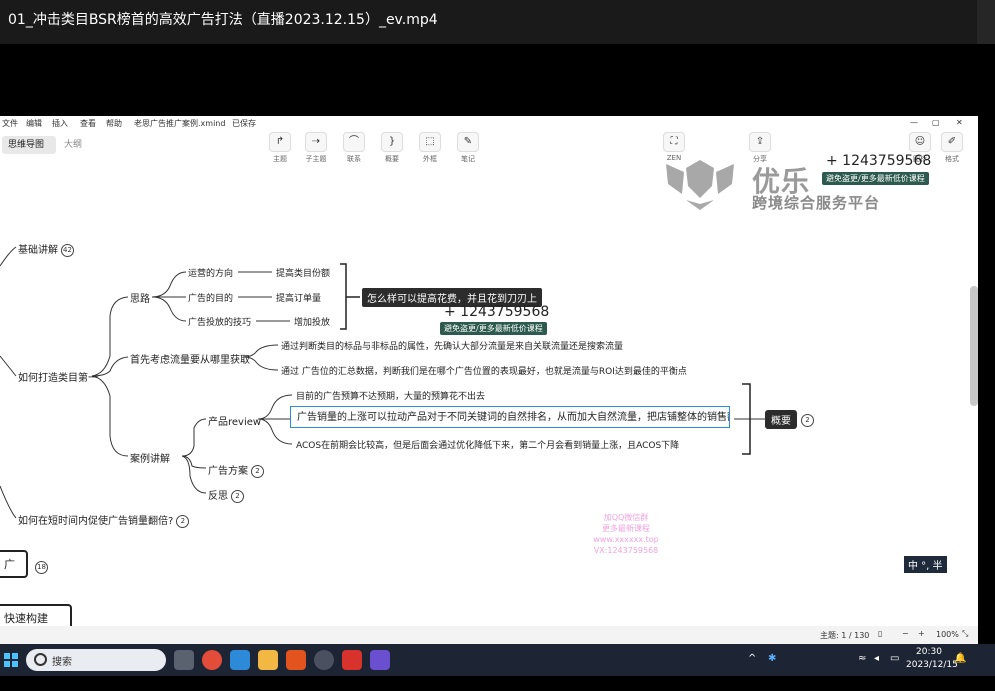 This screenshot has width=995, height=691. What do you see at coordinates (974, 346) in the screenshot?
I see `vertical-scrollbar` at bounding box center [974, 346].